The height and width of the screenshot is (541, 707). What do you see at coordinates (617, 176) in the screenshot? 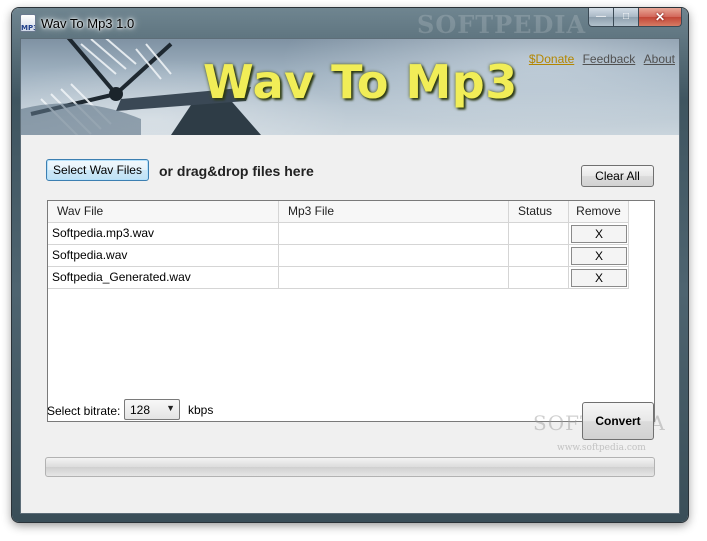
I see `clear-all-button: Clear All` at bounding box center [617, 176].